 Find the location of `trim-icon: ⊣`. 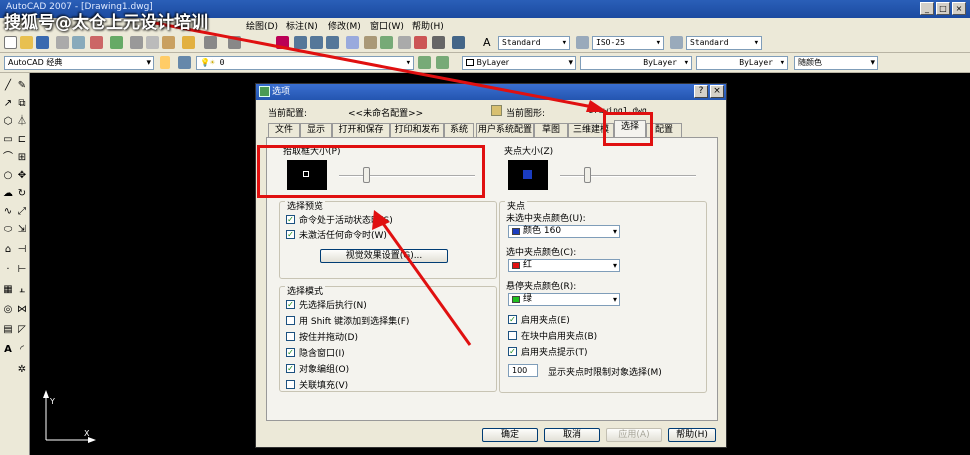

trim-icon: ⊣ is located at coordinates (22, 250).